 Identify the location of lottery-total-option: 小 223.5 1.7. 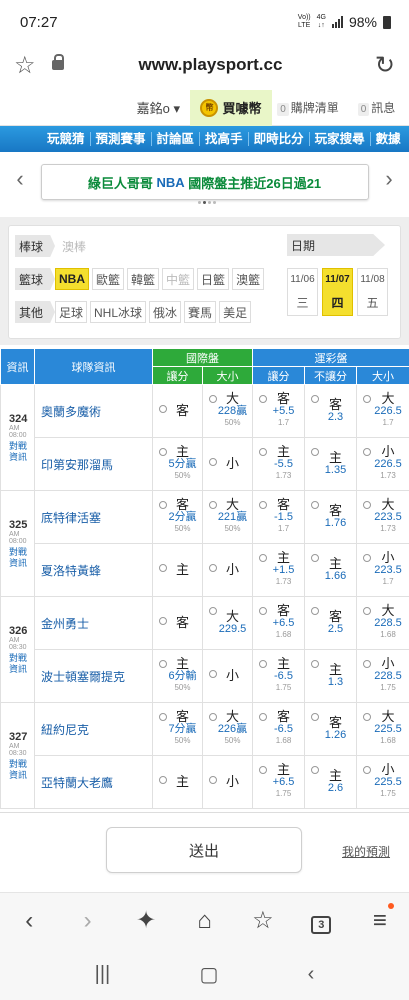
(382, 570).